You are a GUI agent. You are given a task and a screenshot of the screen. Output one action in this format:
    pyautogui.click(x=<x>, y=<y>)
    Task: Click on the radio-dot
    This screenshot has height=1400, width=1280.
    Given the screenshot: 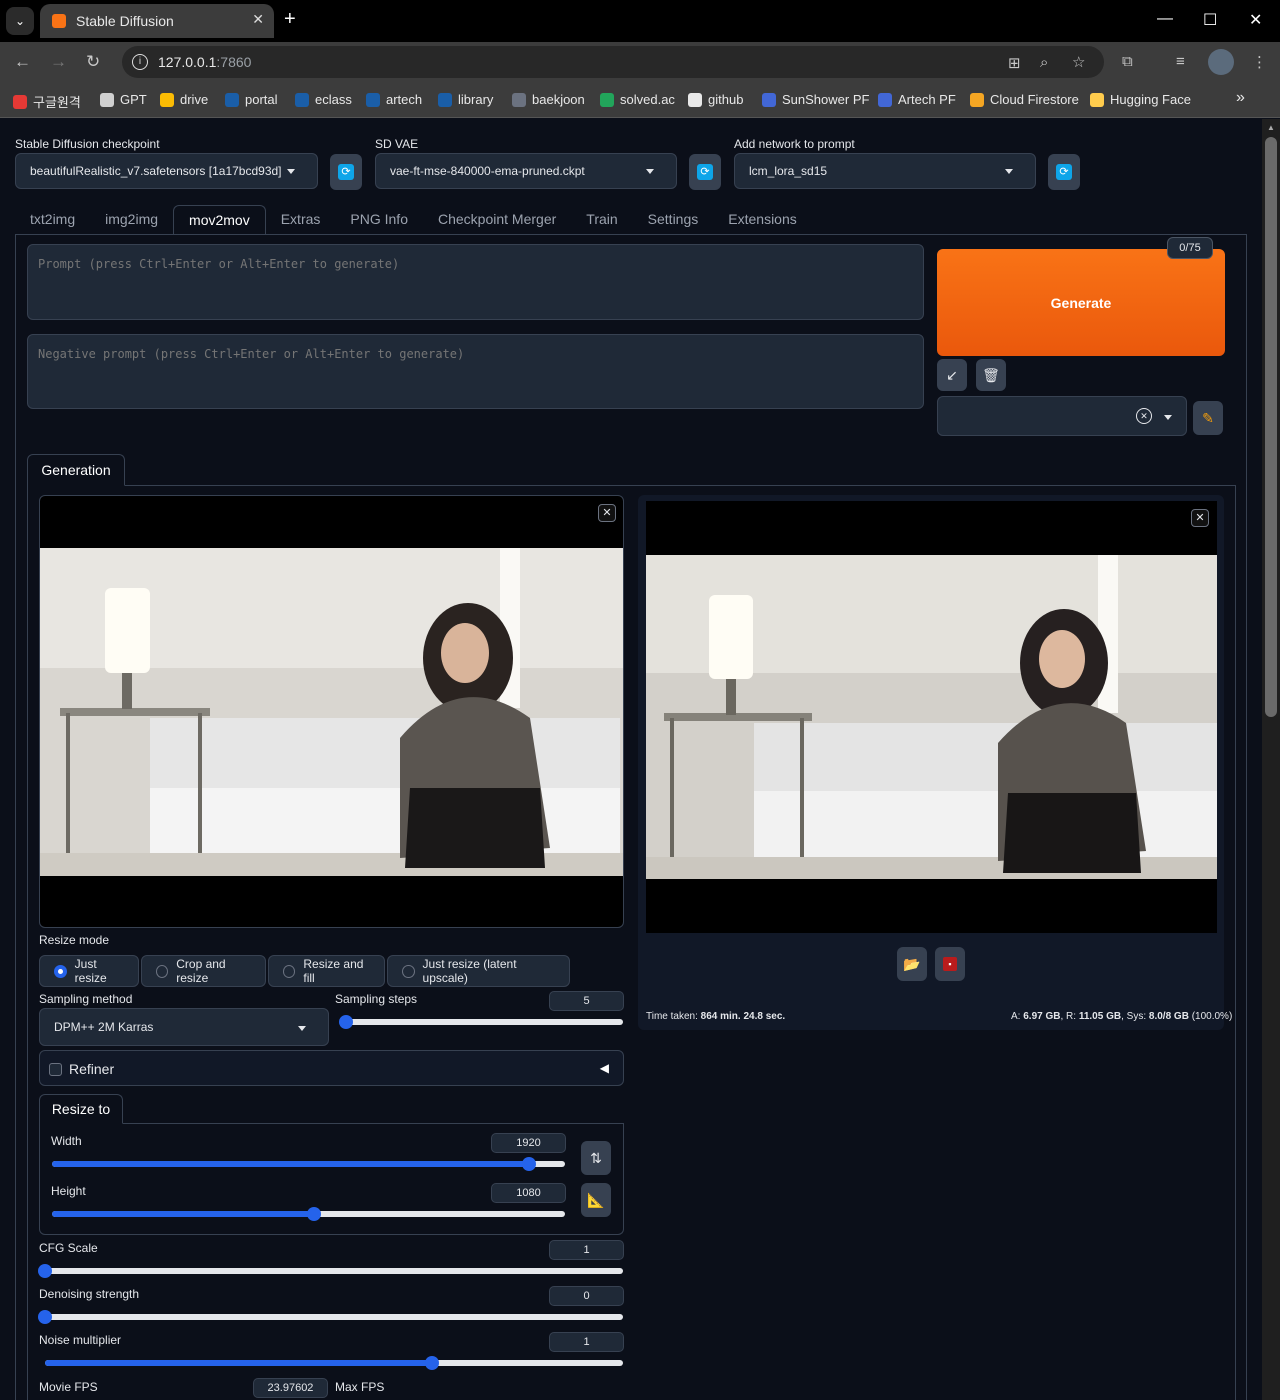 What is the action you would take?
    pyautogui.click(x=162, y=971)
    